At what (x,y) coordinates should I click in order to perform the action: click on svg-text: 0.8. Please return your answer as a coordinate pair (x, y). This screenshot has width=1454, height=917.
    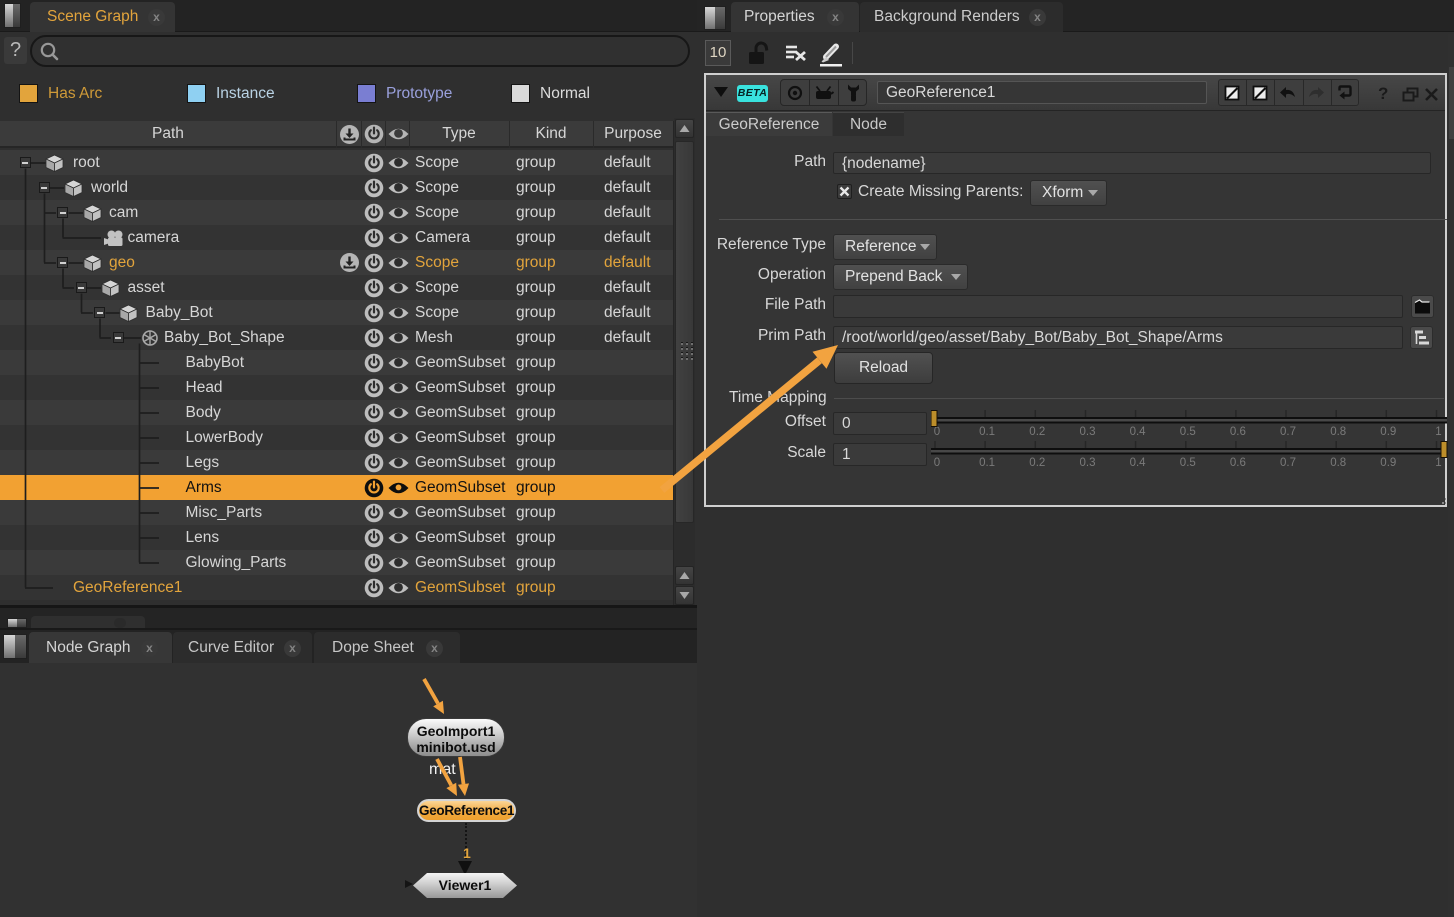
    Looking at the image, I should click on (1338, 463).